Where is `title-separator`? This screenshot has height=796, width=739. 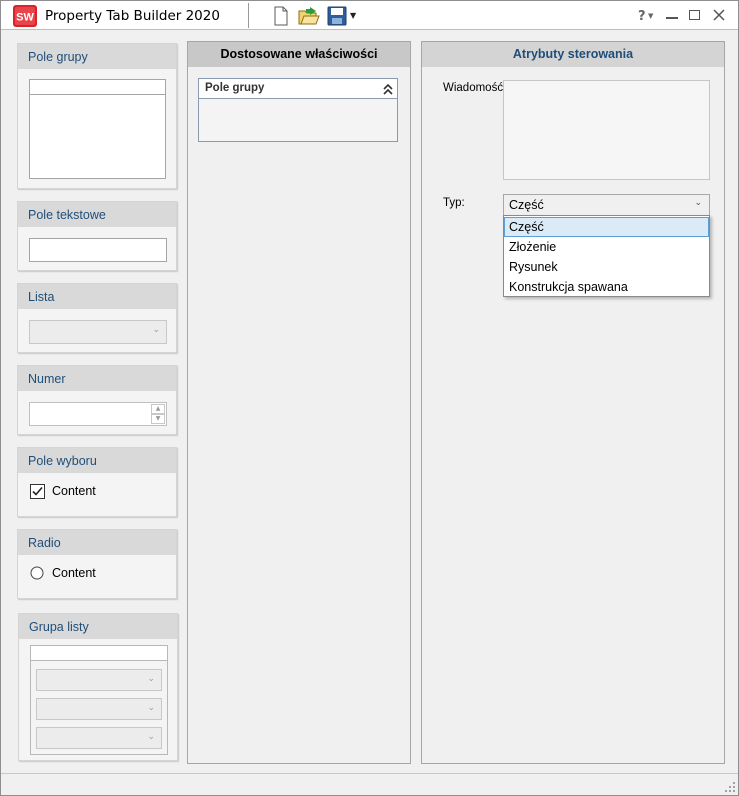
title-separator is located at coordinates (248, 15).